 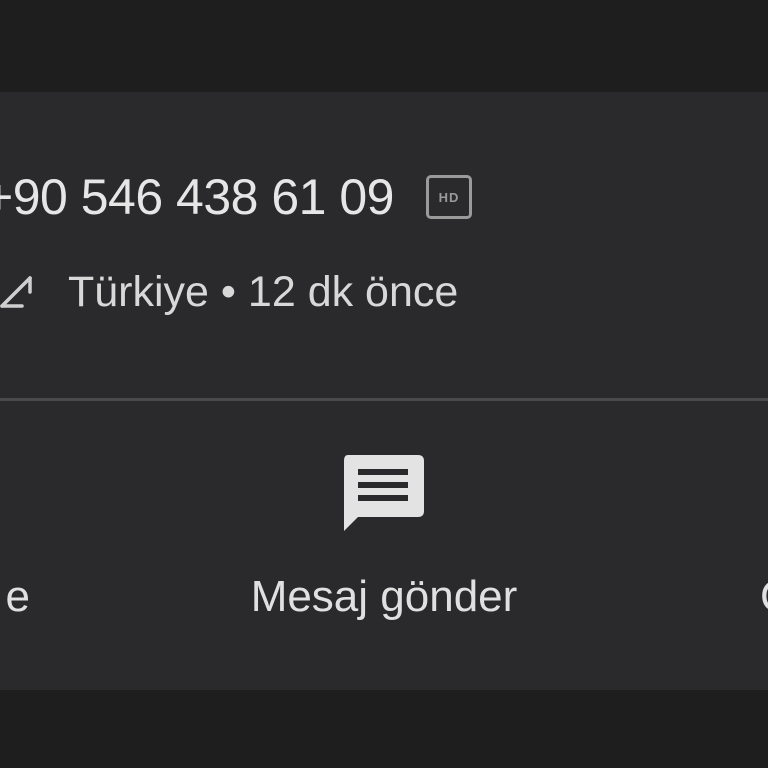 I want to click on action-button-right: G, so click(x=764, y=545).